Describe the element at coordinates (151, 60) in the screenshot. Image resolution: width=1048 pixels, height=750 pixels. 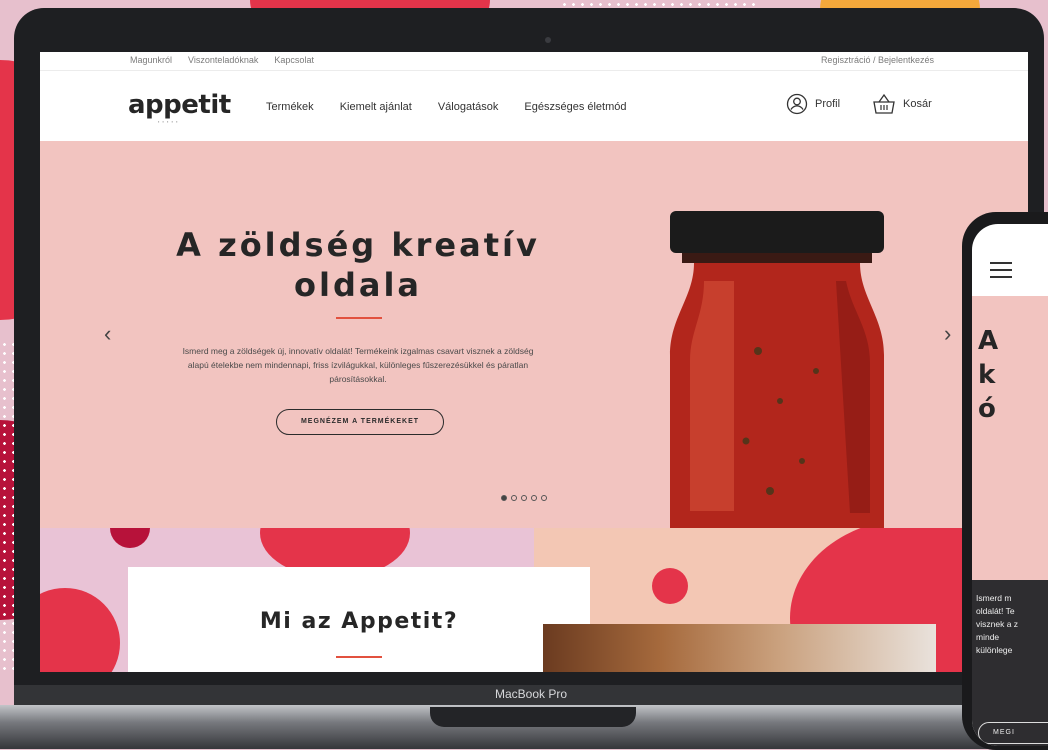
I see `topbar-link-about: Magunkról` at that location.